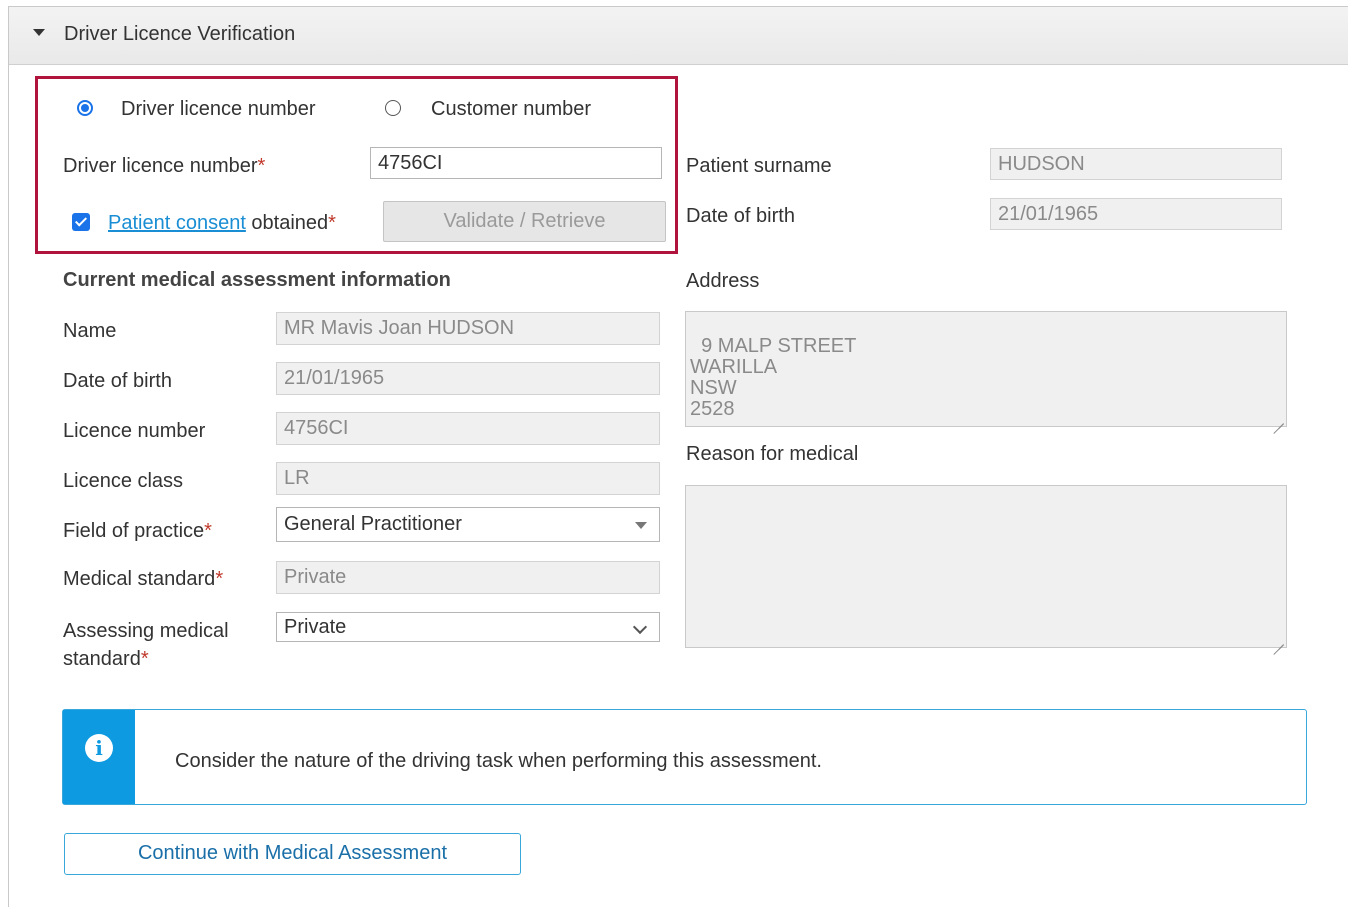 The image size is (1348, 907). I want to click on licence-number-assessment-label: Licence number, so click(134, 431).